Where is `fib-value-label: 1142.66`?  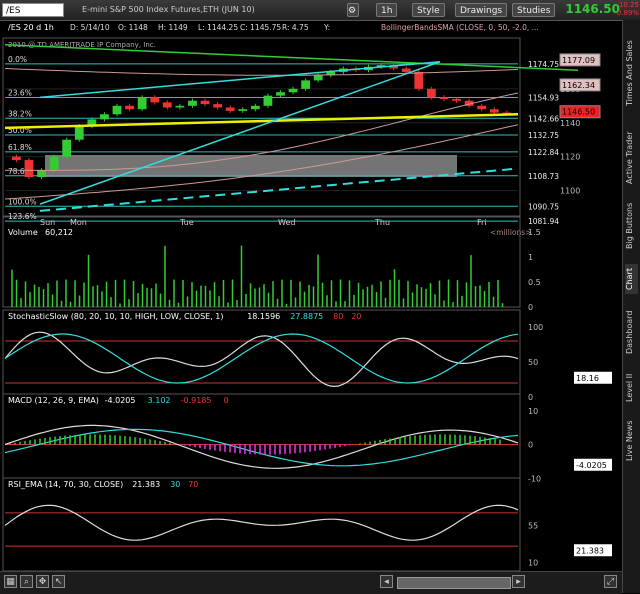 fib-value-label: 1142.66 is located at coordinates (543, 118).